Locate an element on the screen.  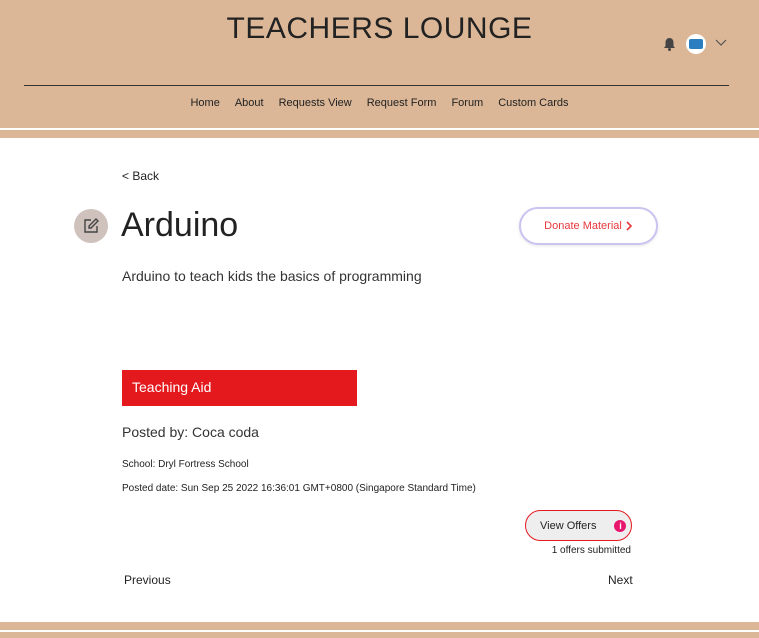
pencil-icon is located at coordinates (91, 225).